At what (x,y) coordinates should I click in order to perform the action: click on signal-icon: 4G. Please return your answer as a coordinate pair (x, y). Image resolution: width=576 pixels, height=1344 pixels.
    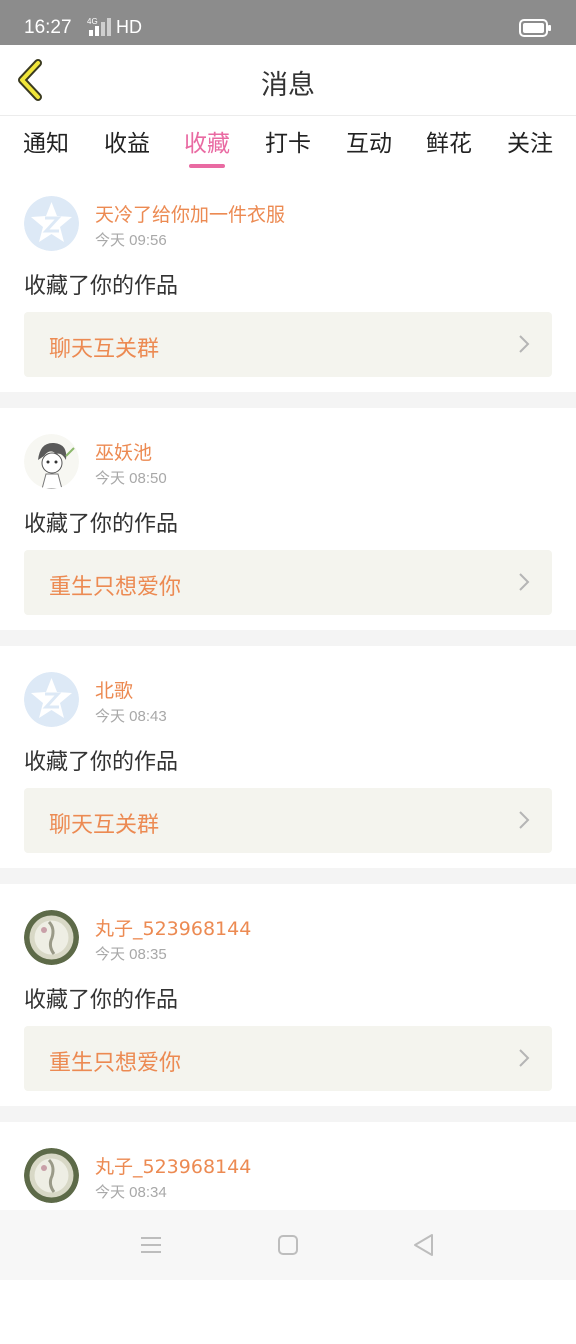
    Looking at the image, I should click on (99, 26).